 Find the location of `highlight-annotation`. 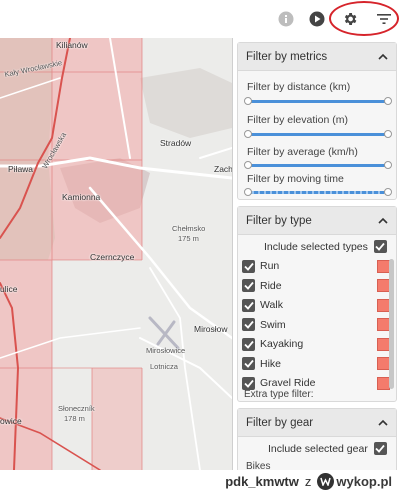

highlight-annotation is located at coordinates (364, 18).